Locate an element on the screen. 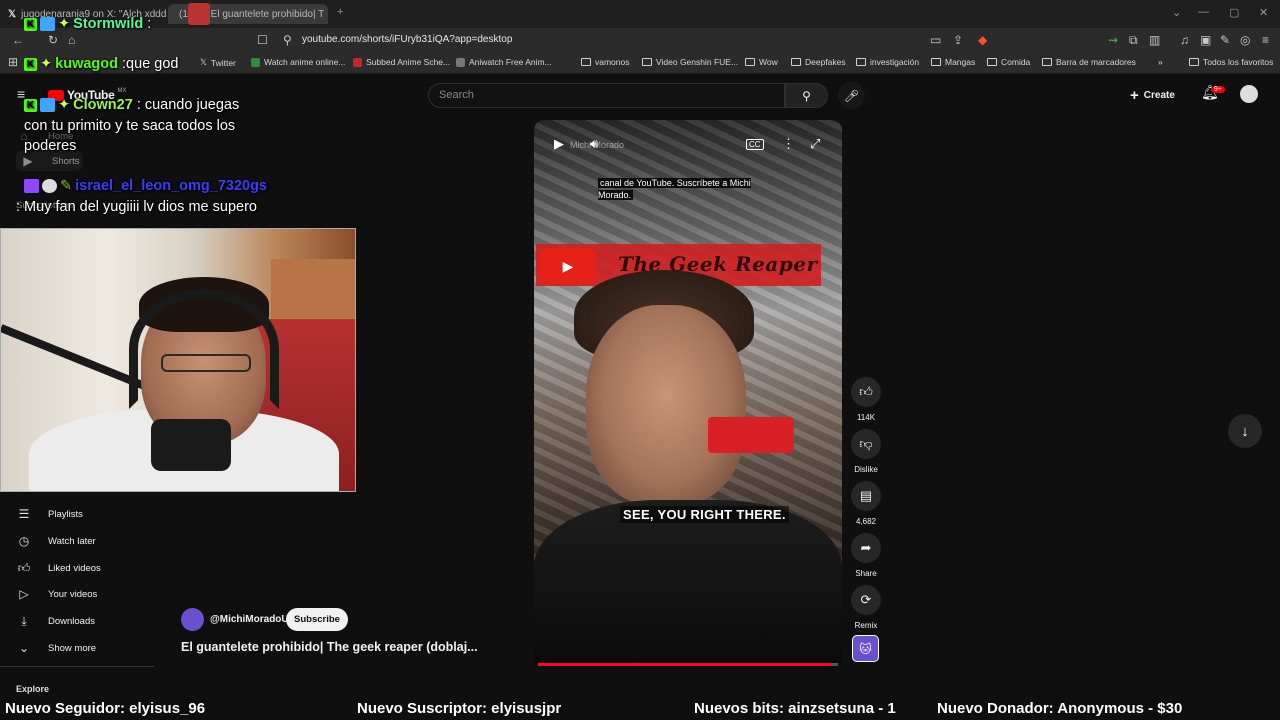 The height and width of the screenshot is (720, 1280). sidebar-item-shorts: ▶ Shorts is located at coordinates (50, 161).